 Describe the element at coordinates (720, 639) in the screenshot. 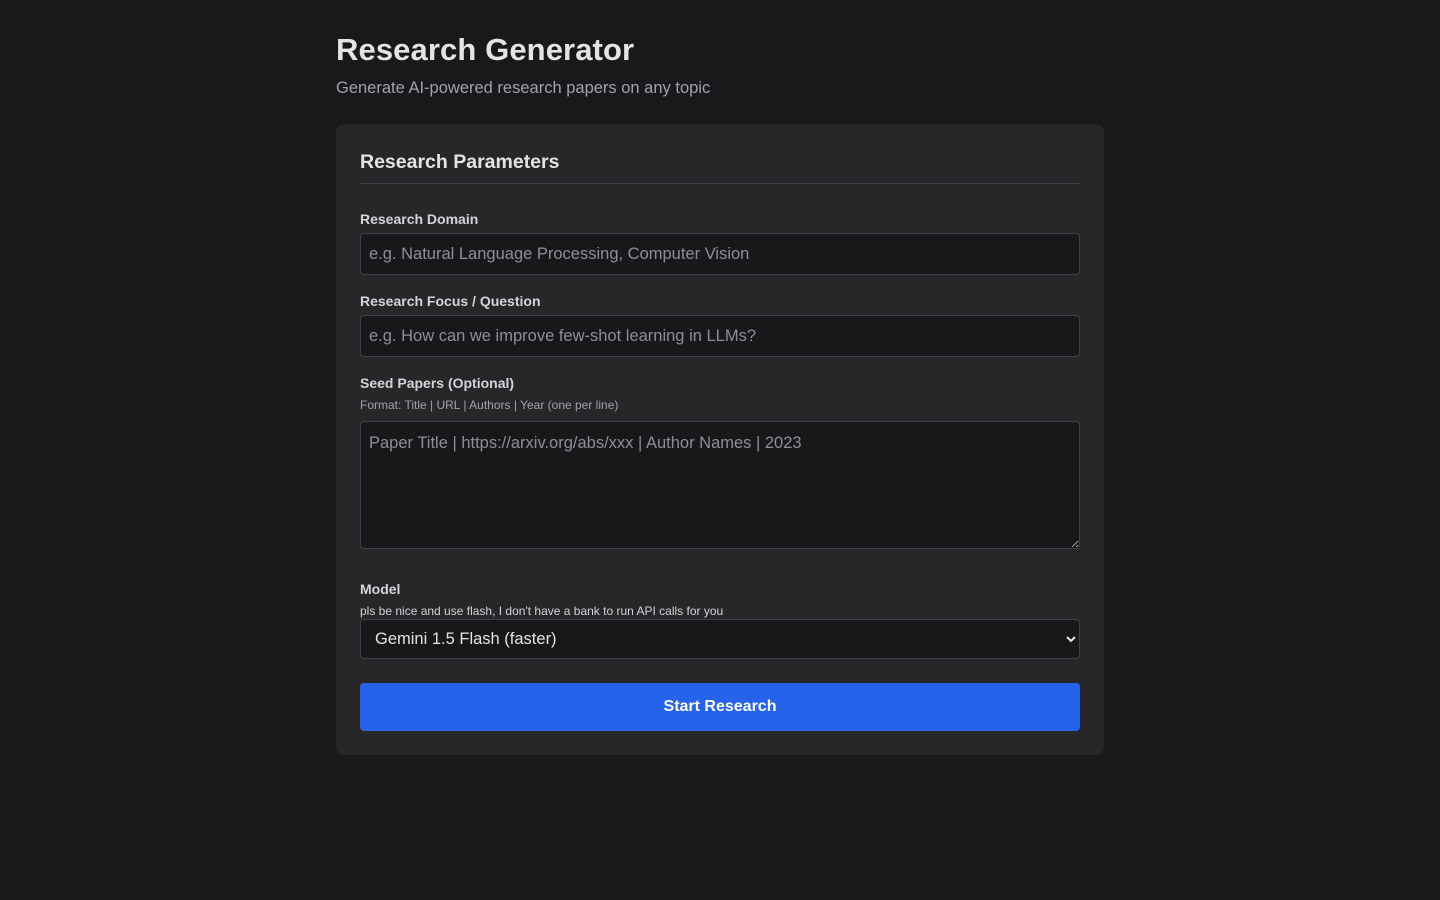

I see `model-select: Gemini 1.5 Flash (faster)` at that location.